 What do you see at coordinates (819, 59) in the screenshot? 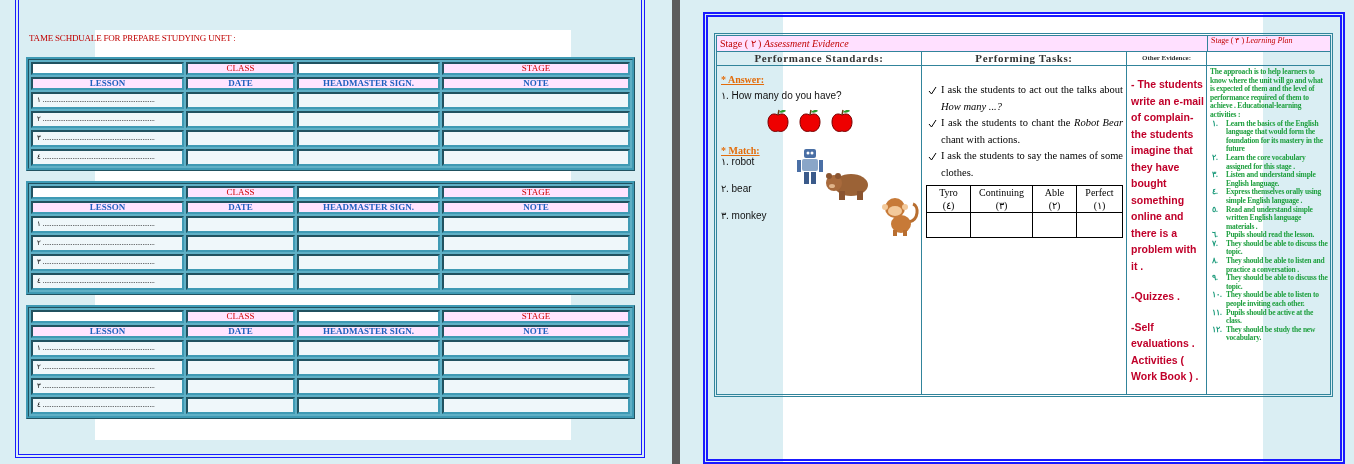
I see `column-header: Performance Standards:` at bounding box center [819, 59].